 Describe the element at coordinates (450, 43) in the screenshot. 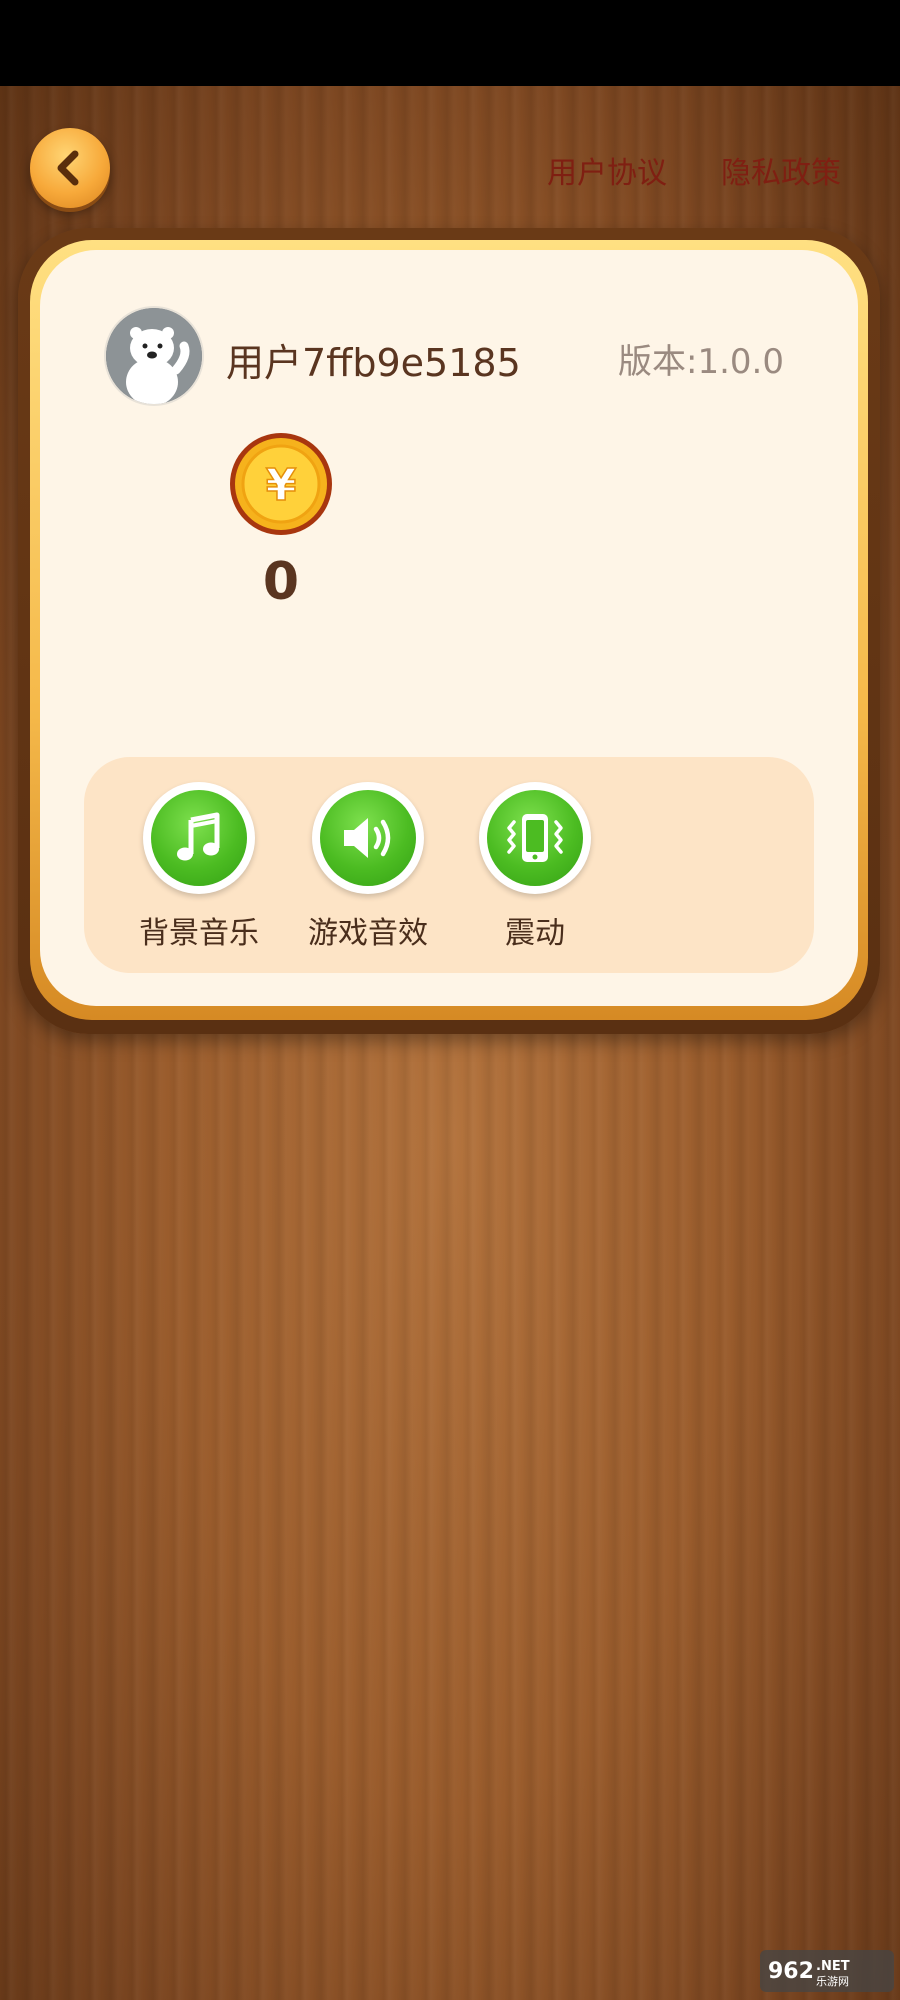

I see `status-bar` at that location.